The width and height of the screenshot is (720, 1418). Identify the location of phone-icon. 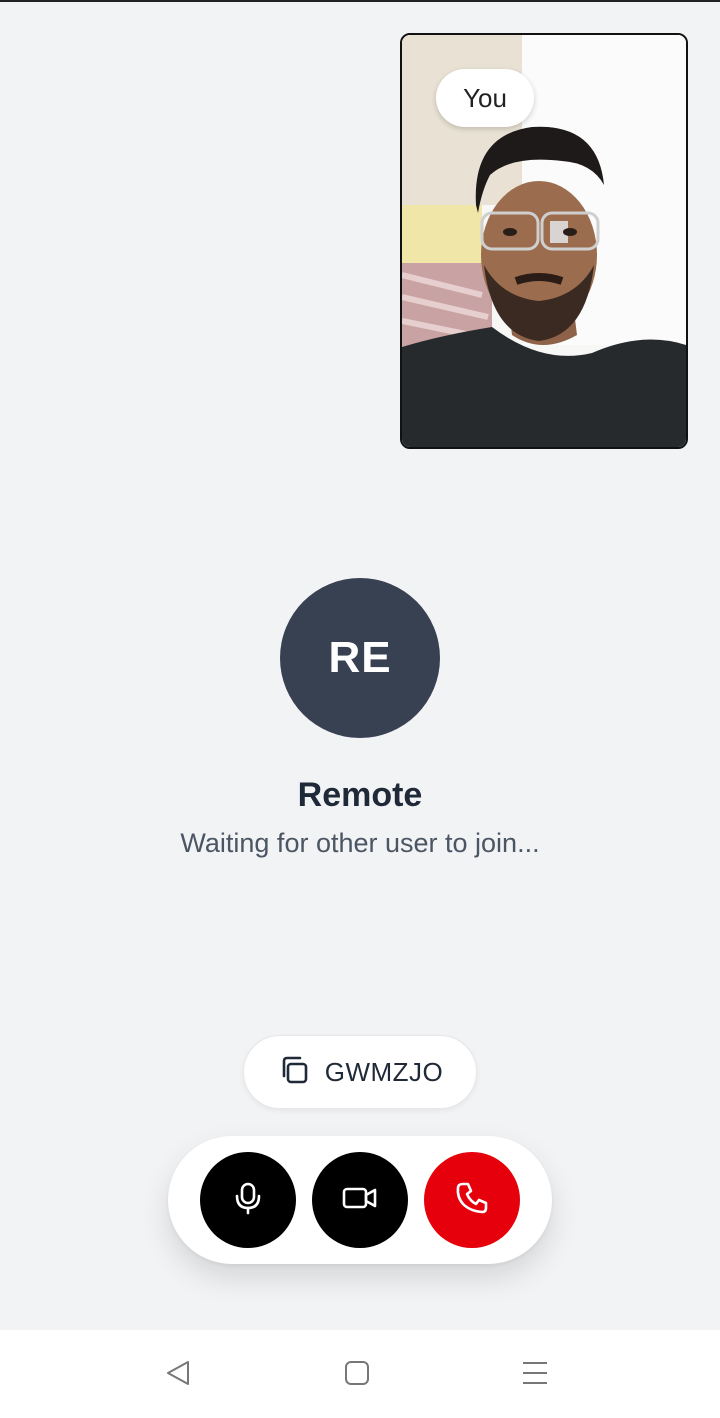
(472, 1200).